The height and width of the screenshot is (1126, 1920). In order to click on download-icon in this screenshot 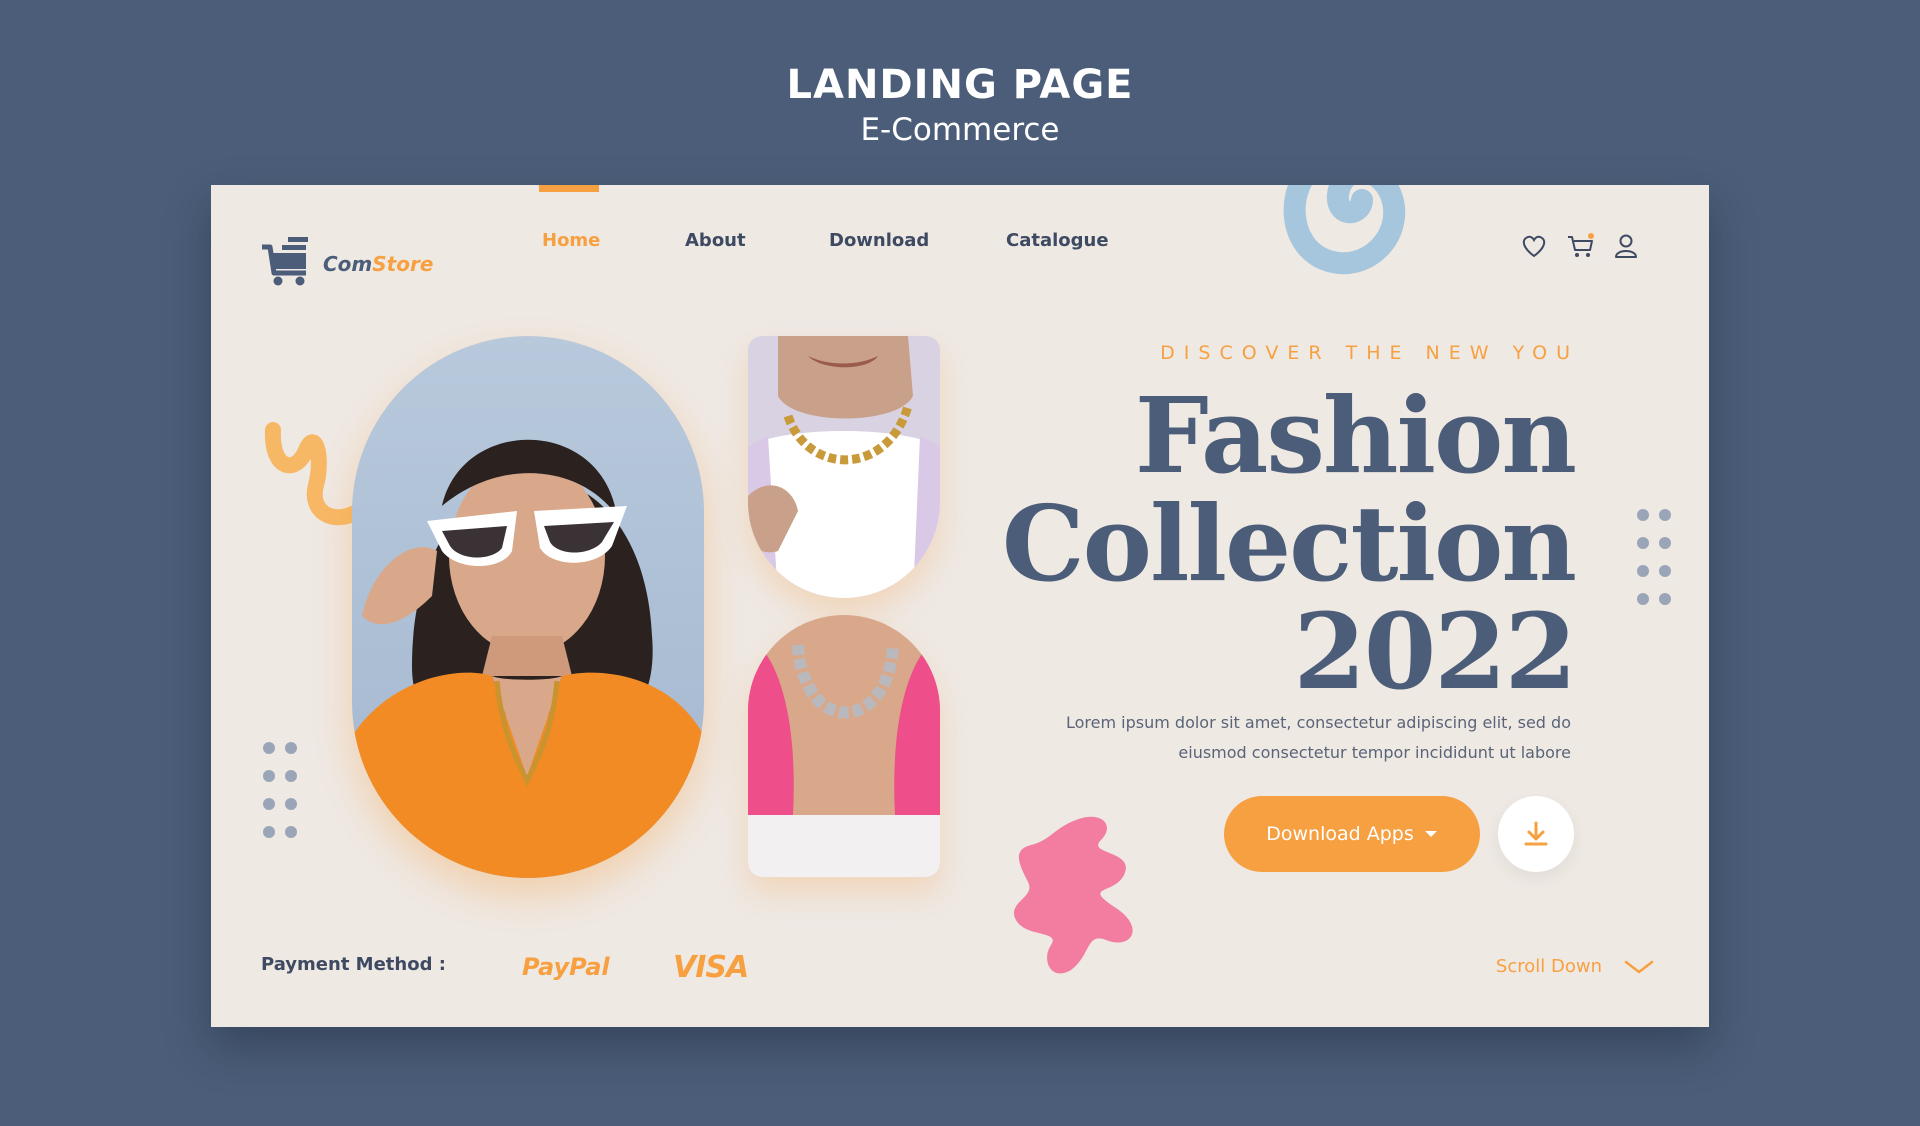, I will do `click(1536, 833)`.